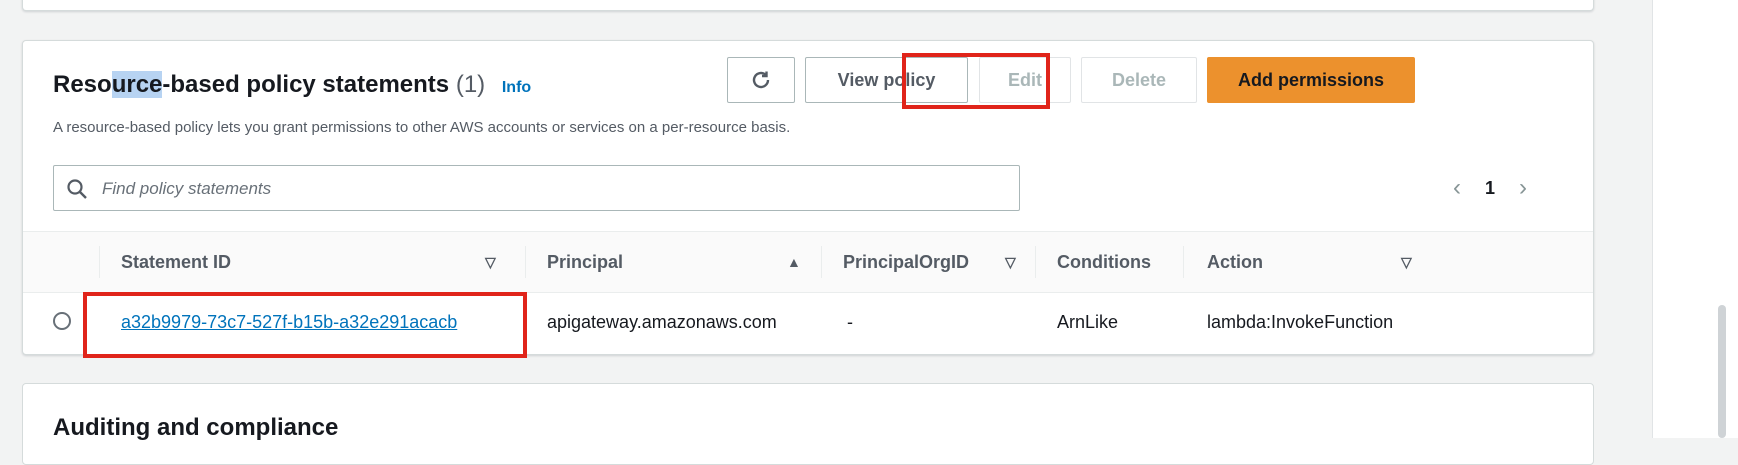 This screenshot has height=465, width=1738. I want to click on statement-count: (1), so click(470, 84).